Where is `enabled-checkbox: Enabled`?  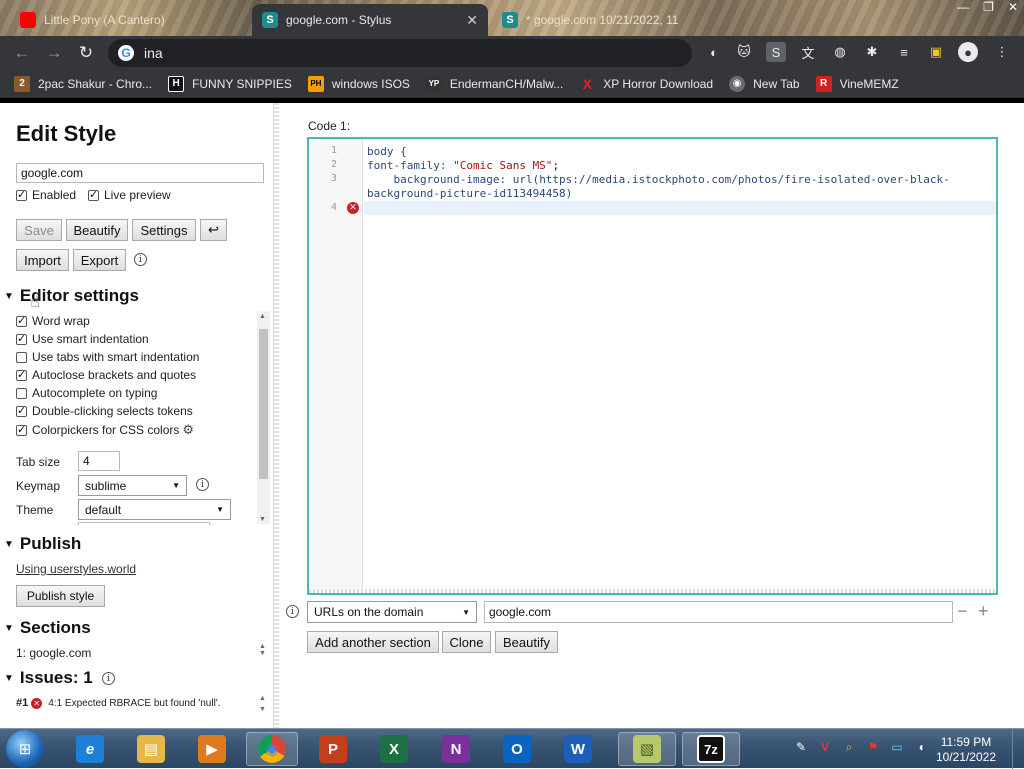
enabled-checkbox: Enabled is located at coordinates (46, 195).